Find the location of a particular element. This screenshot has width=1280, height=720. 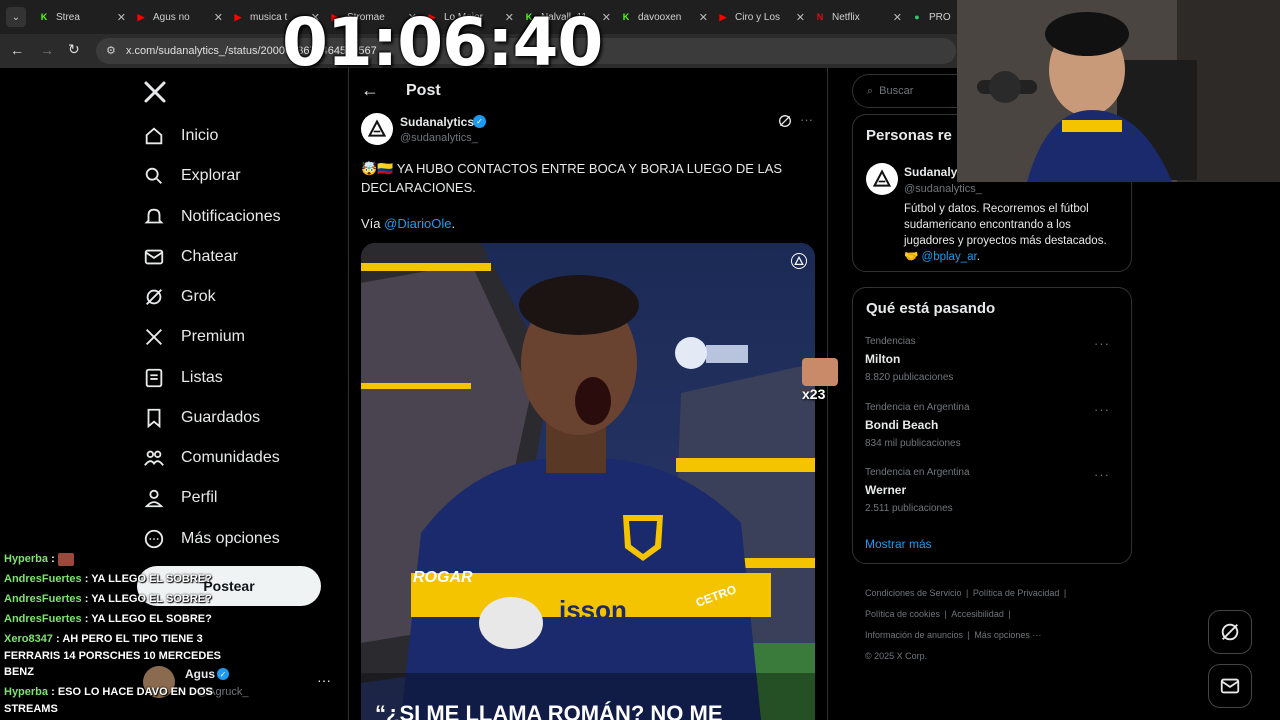

nav-item-label: Comunidades is located at coordinates (230, 457).